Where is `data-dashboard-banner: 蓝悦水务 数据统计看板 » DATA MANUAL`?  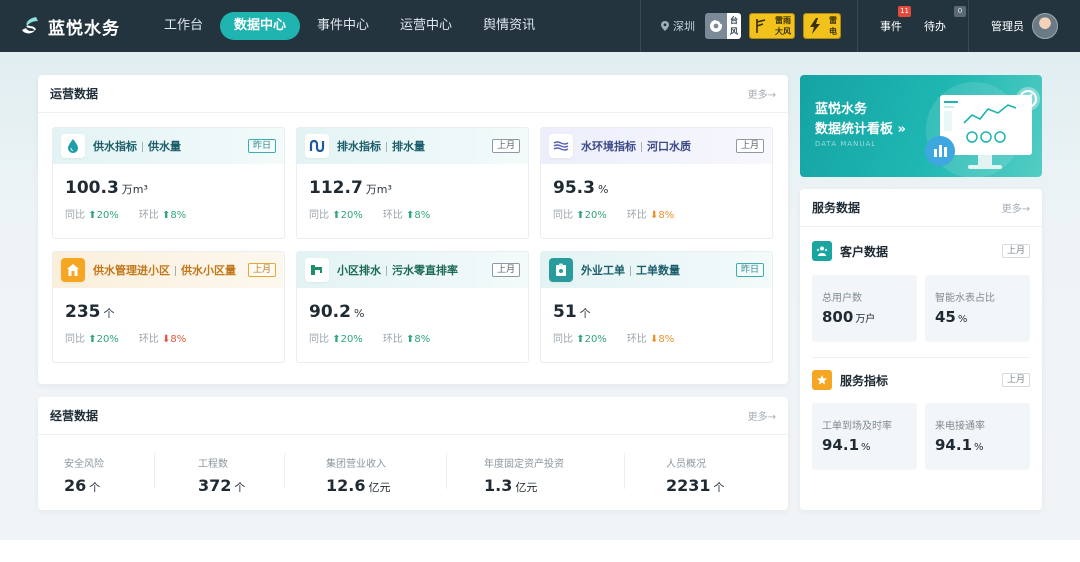 data-dashboard-banner: 蓝悦水务 数据统计看板 » DATA MANUAL is located at coordinates (921, 126).